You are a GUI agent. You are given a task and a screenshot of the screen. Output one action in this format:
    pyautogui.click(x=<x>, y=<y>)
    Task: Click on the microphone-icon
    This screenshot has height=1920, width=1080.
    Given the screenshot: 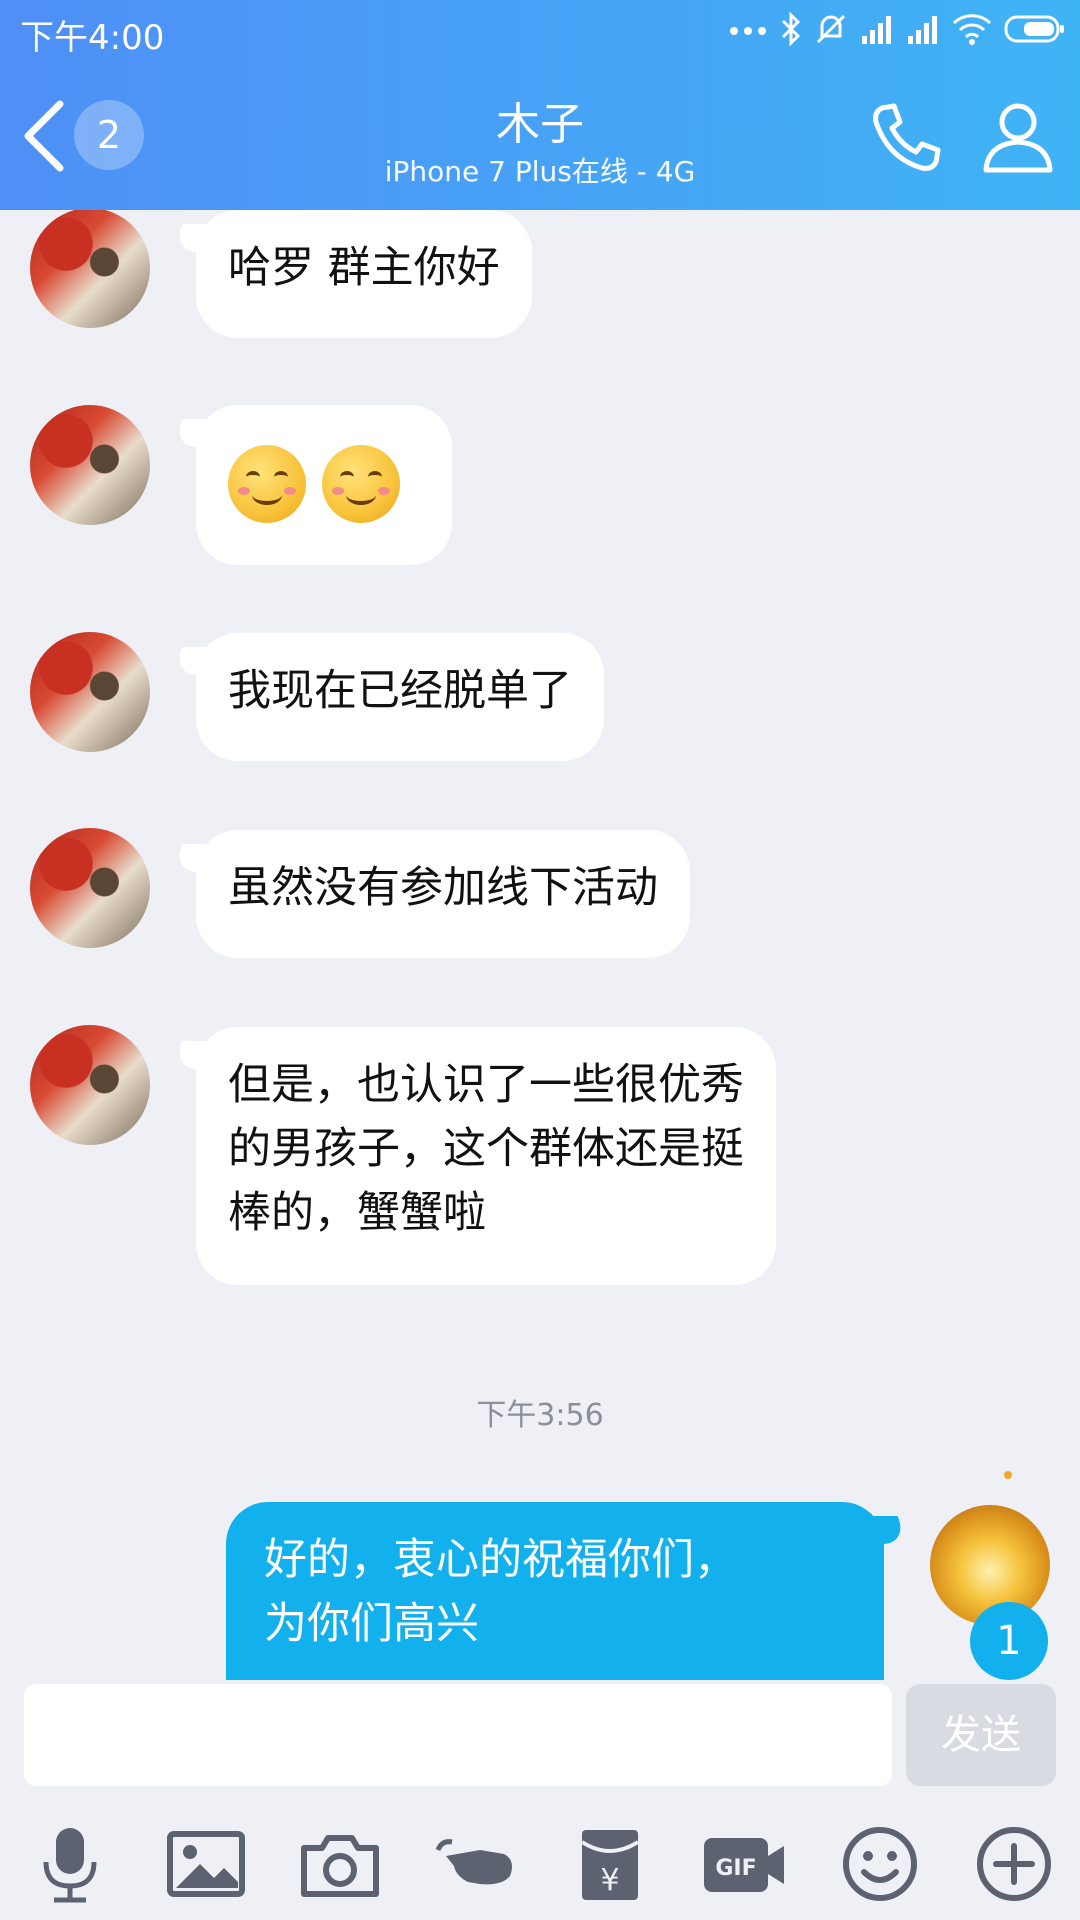 What is the action you would take?
    pyautogui.click(x=70, y=1864)
    